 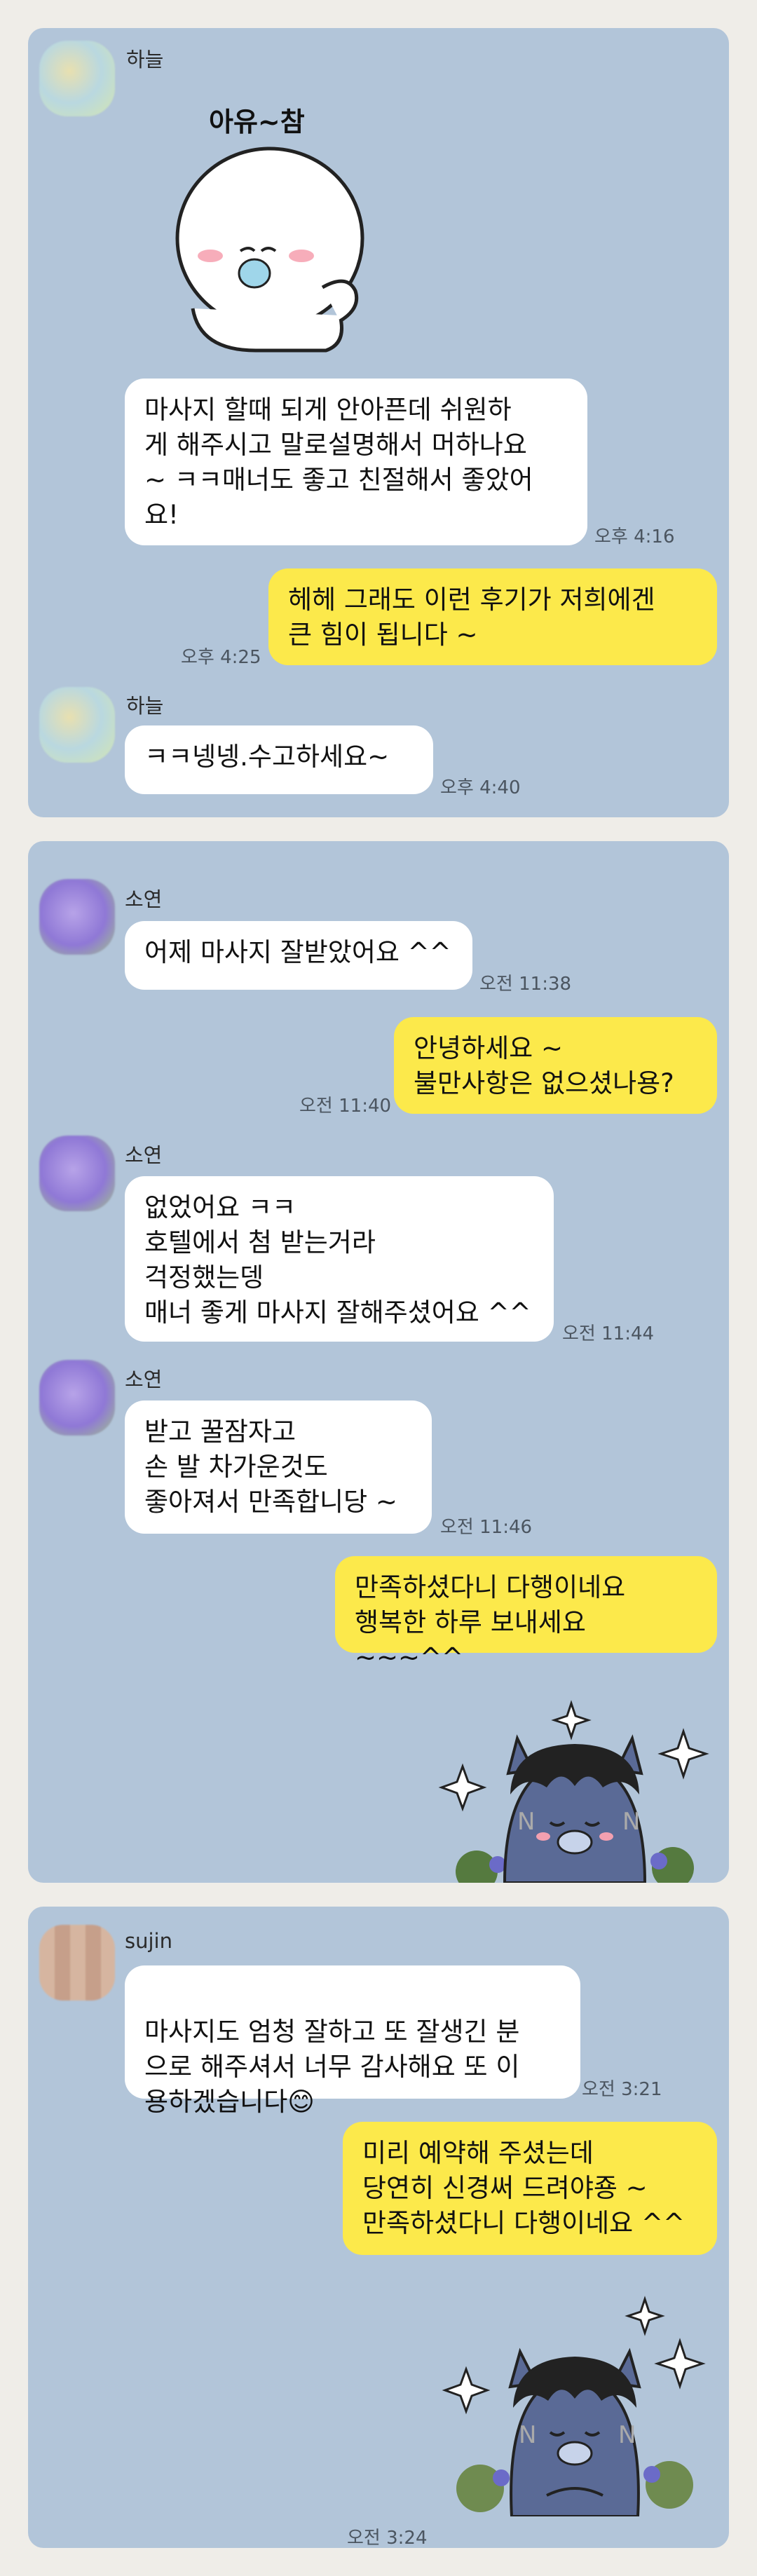 What do you see at coordinates (148, 1941) in the screenshot?
I see `sender-name: sujin` at bounding box center [148, 1941].